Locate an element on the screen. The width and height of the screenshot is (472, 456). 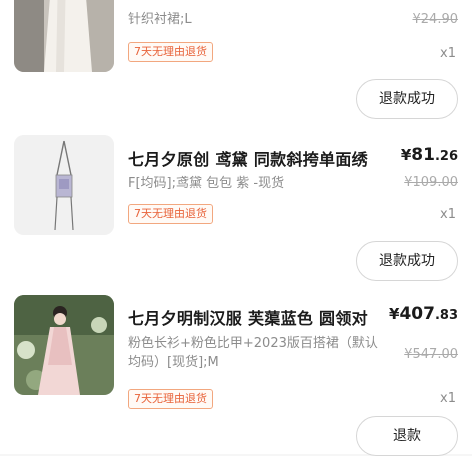
current-price: ¥407.83 is located at coordinates (423, 314).